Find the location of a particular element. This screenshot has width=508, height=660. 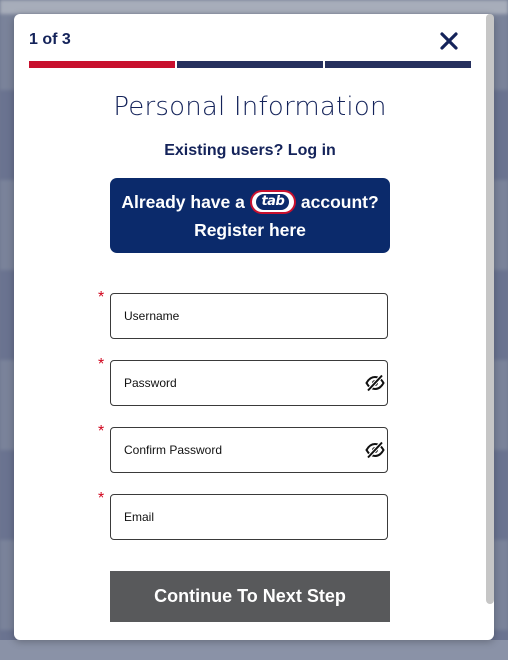

confirm-password-visibility-toggle is located at coordinates (375, 450).